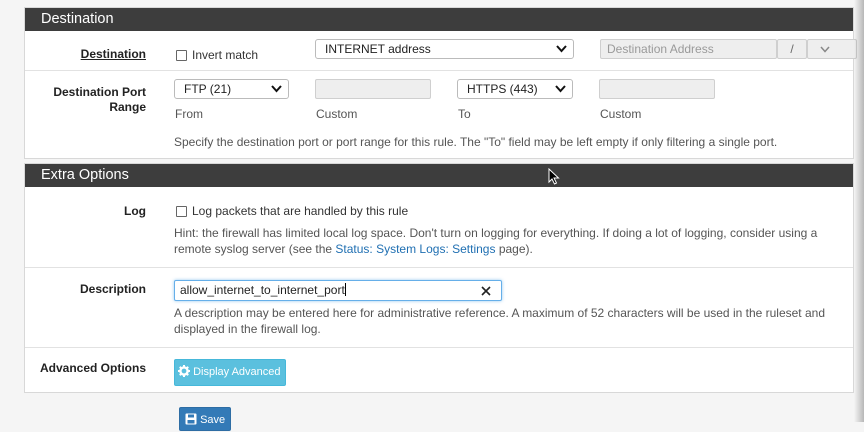 The width and height of the screenshot is (864, 432). I want to click on system-logs-settings-link: Status: System Logs: Settings, so click(415, 249).